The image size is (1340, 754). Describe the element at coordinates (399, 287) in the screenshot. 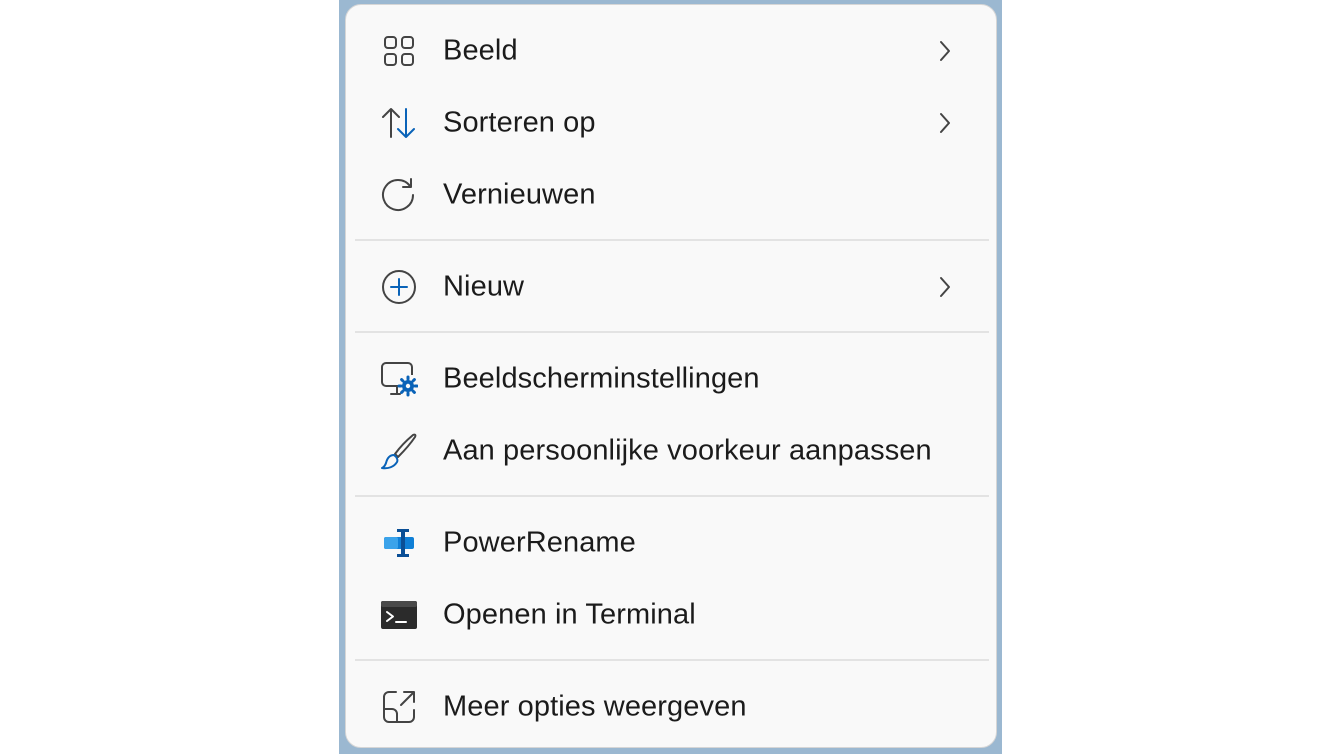

I see `add-circle-icon` at that location.